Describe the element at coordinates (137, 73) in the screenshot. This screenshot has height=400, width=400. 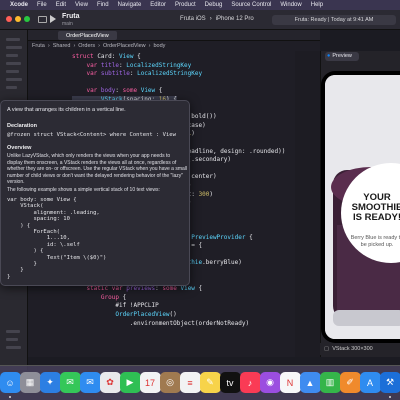
I see `code-line: var subtitle: LocalizedStringKey` at that location.